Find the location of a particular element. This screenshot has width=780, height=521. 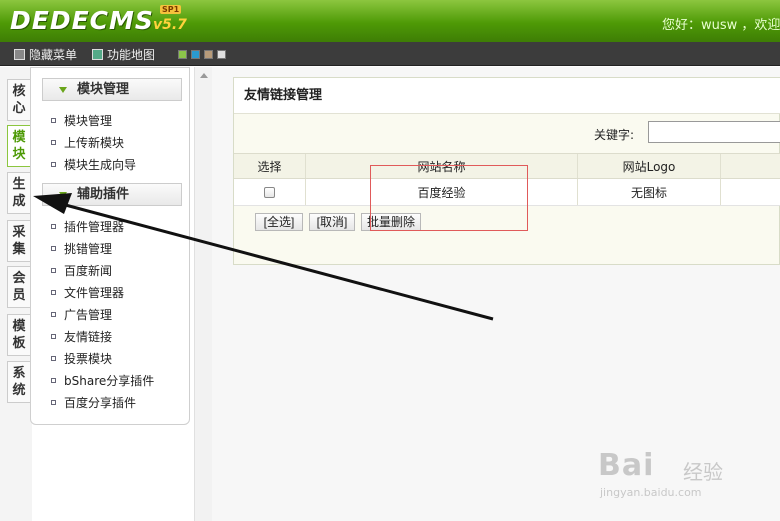

hide-menu-icon is located at coordinates (19, 54).